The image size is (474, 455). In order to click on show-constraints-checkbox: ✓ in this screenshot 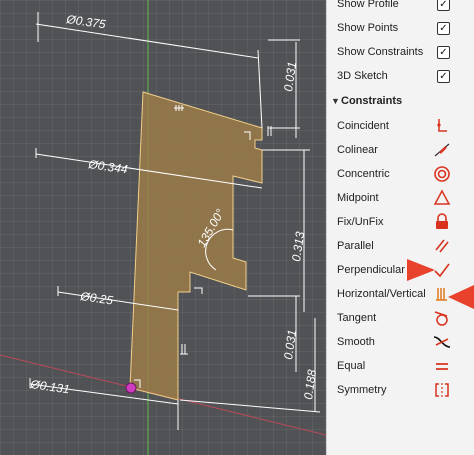, I will do `click(443, 52)`.